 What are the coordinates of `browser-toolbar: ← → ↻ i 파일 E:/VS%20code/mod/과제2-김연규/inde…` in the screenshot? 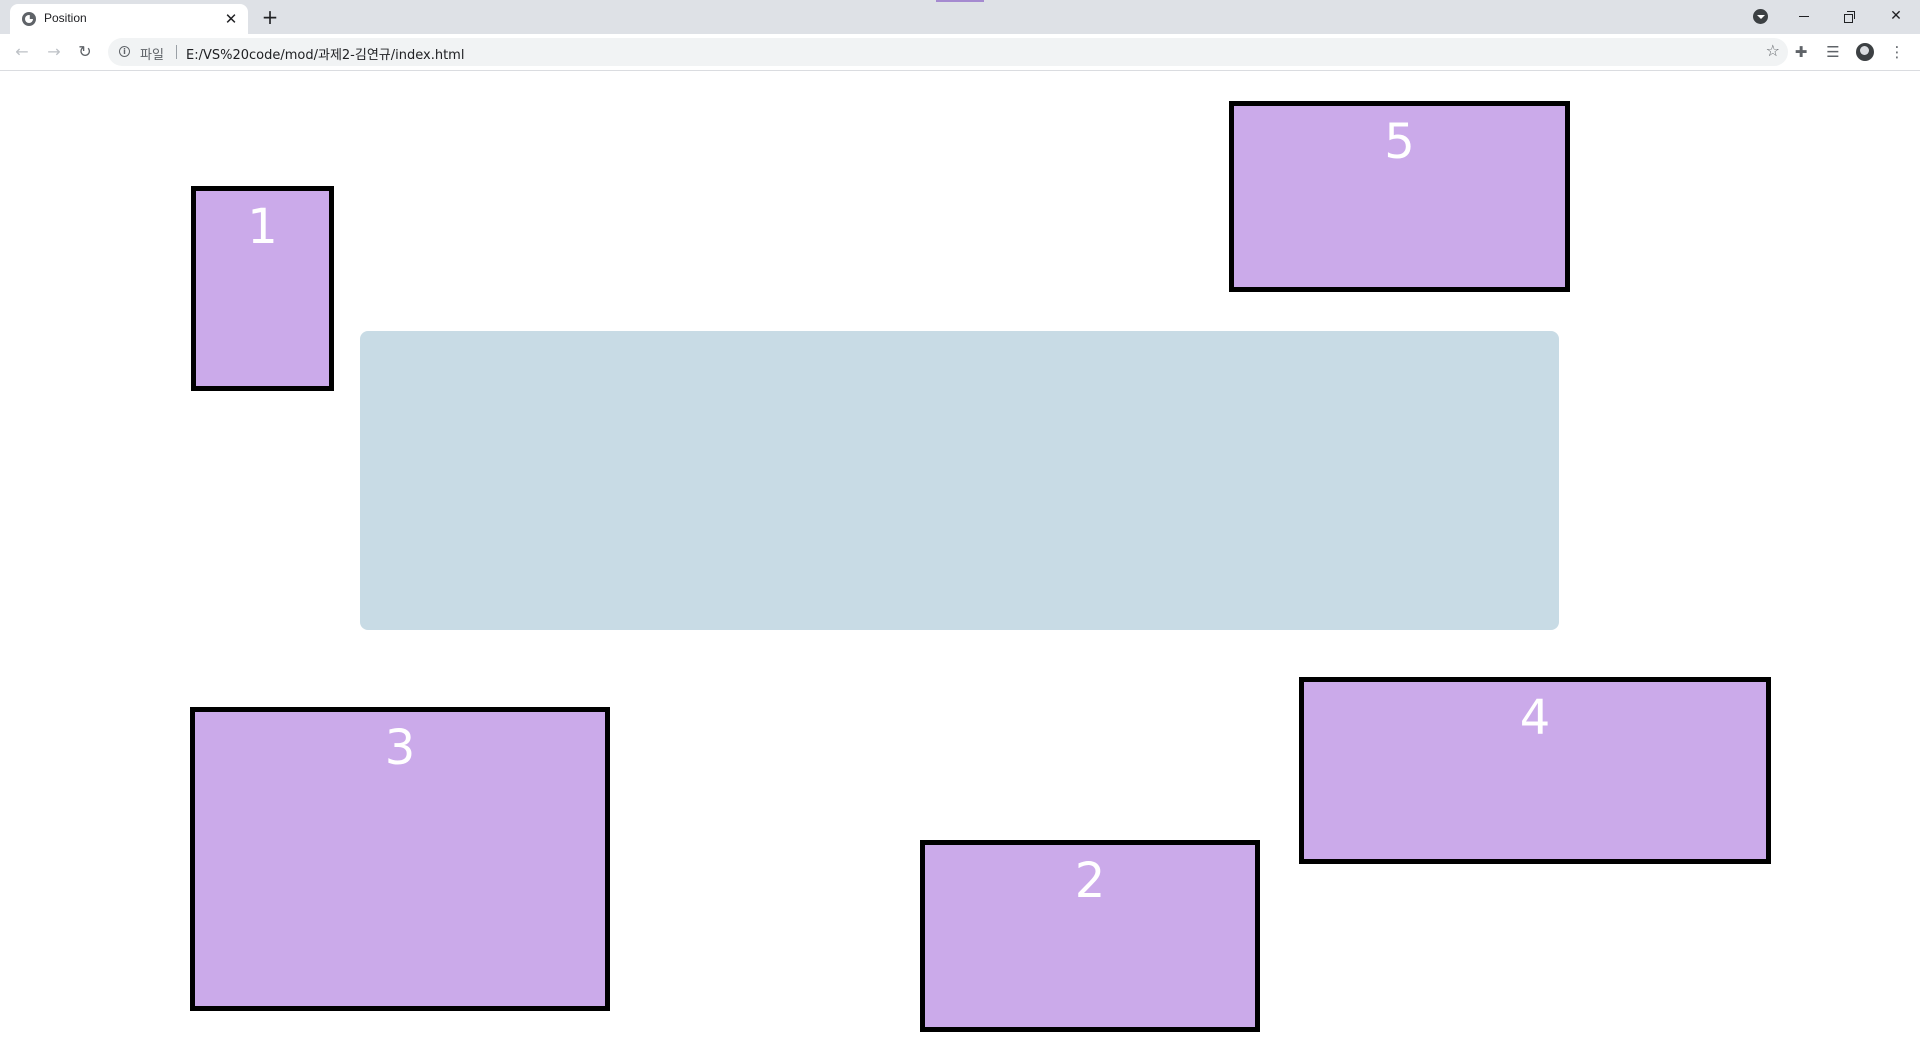 It's located at (960, 52).